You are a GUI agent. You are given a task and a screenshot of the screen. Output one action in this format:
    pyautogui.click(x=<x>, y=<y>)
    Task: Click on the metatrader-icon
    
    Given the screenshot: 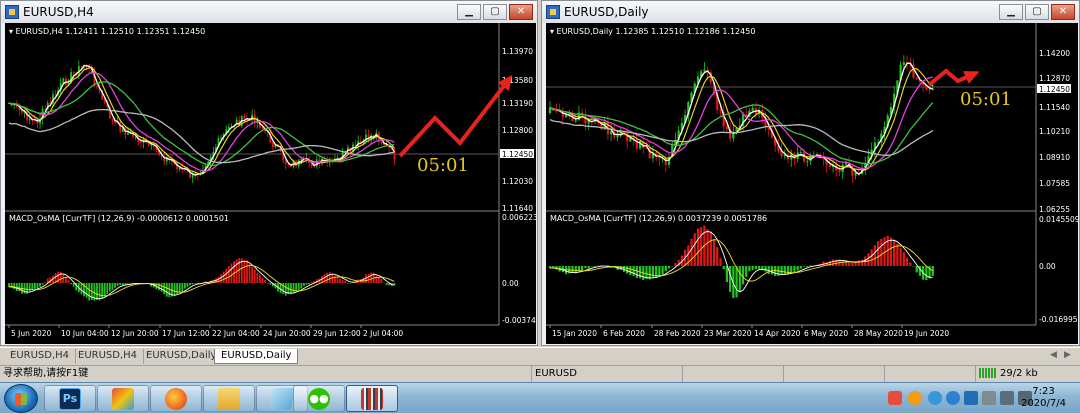 What is the action you would take?
    pyautogui.click(x=372, y=398)
    